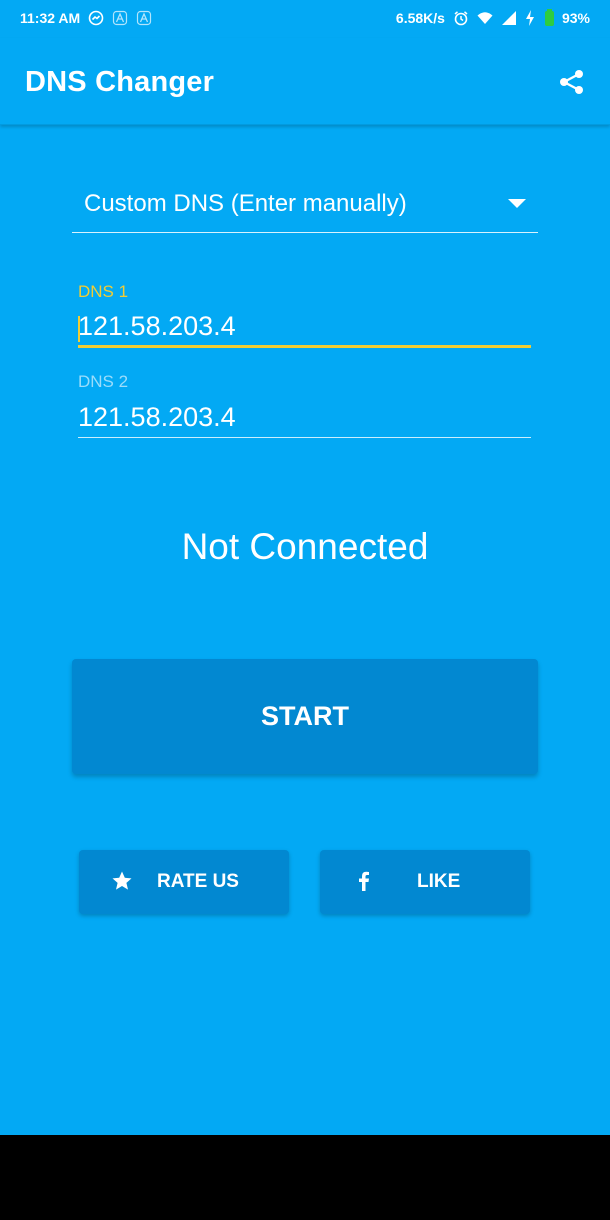 This screenshot has width=610, height=1220. Describe the element at coordinates (86, 18) in the screenshot. I see `status-left: 11:32 AM` at that location.